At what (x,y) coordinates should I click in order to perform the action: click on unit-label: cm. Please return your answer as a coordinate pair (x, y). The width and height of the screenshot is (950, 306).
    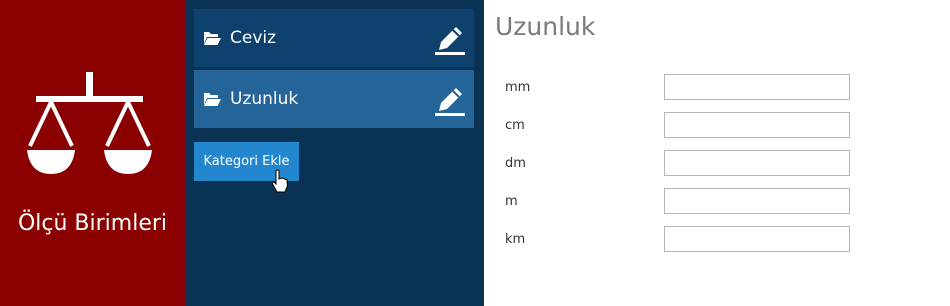
    Looking at the image, I should click on (515, 125).